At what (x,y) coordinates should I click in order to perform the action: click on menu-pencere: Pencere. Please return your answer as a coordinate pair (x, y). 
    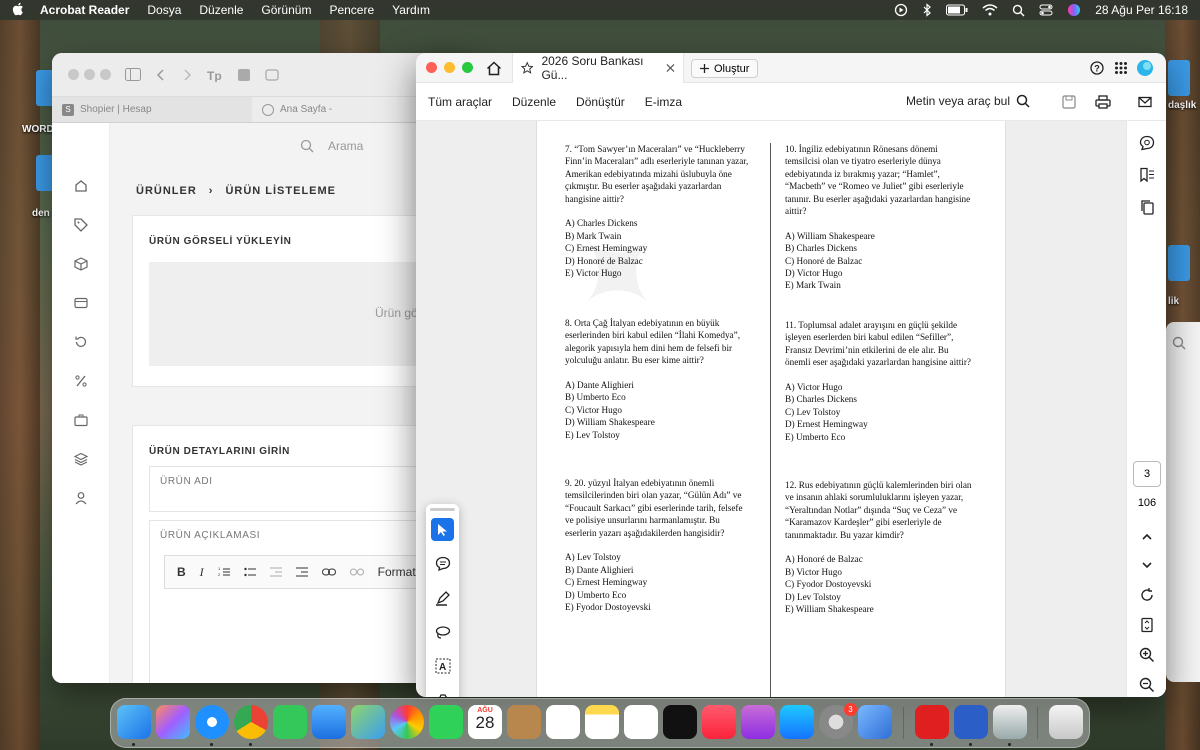
    Looking at the image, I should click on (351, 10).